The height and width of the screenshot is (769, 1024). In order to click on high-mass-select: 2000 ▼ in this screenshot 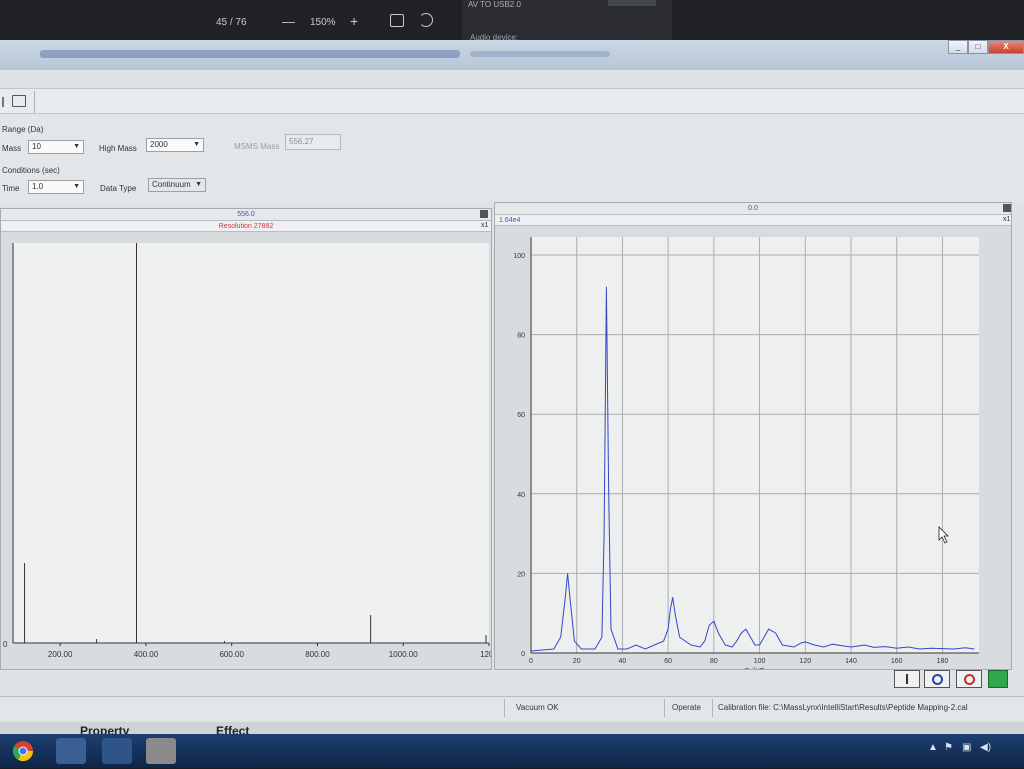, I will do `click(175, 145)`.